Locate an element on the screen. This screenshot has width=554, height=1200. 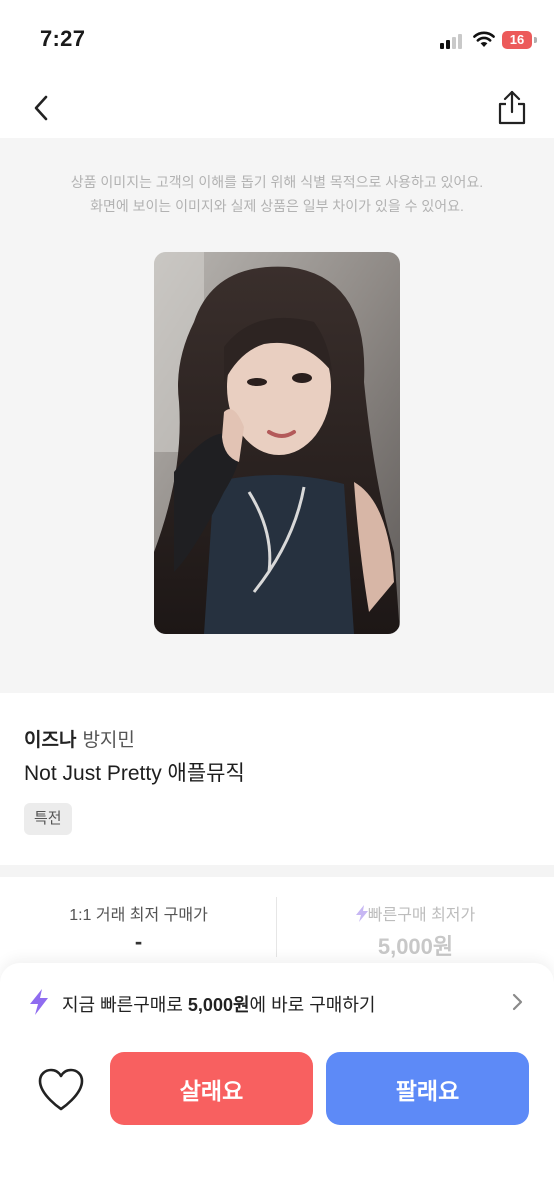
quick-buy-amount: 5,000원 is located at coordinates (218, 1005).